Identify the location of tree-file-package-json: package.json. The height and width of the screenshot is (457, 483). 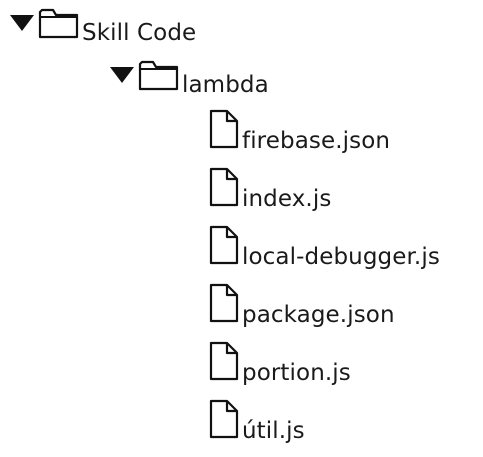
(301, 307).